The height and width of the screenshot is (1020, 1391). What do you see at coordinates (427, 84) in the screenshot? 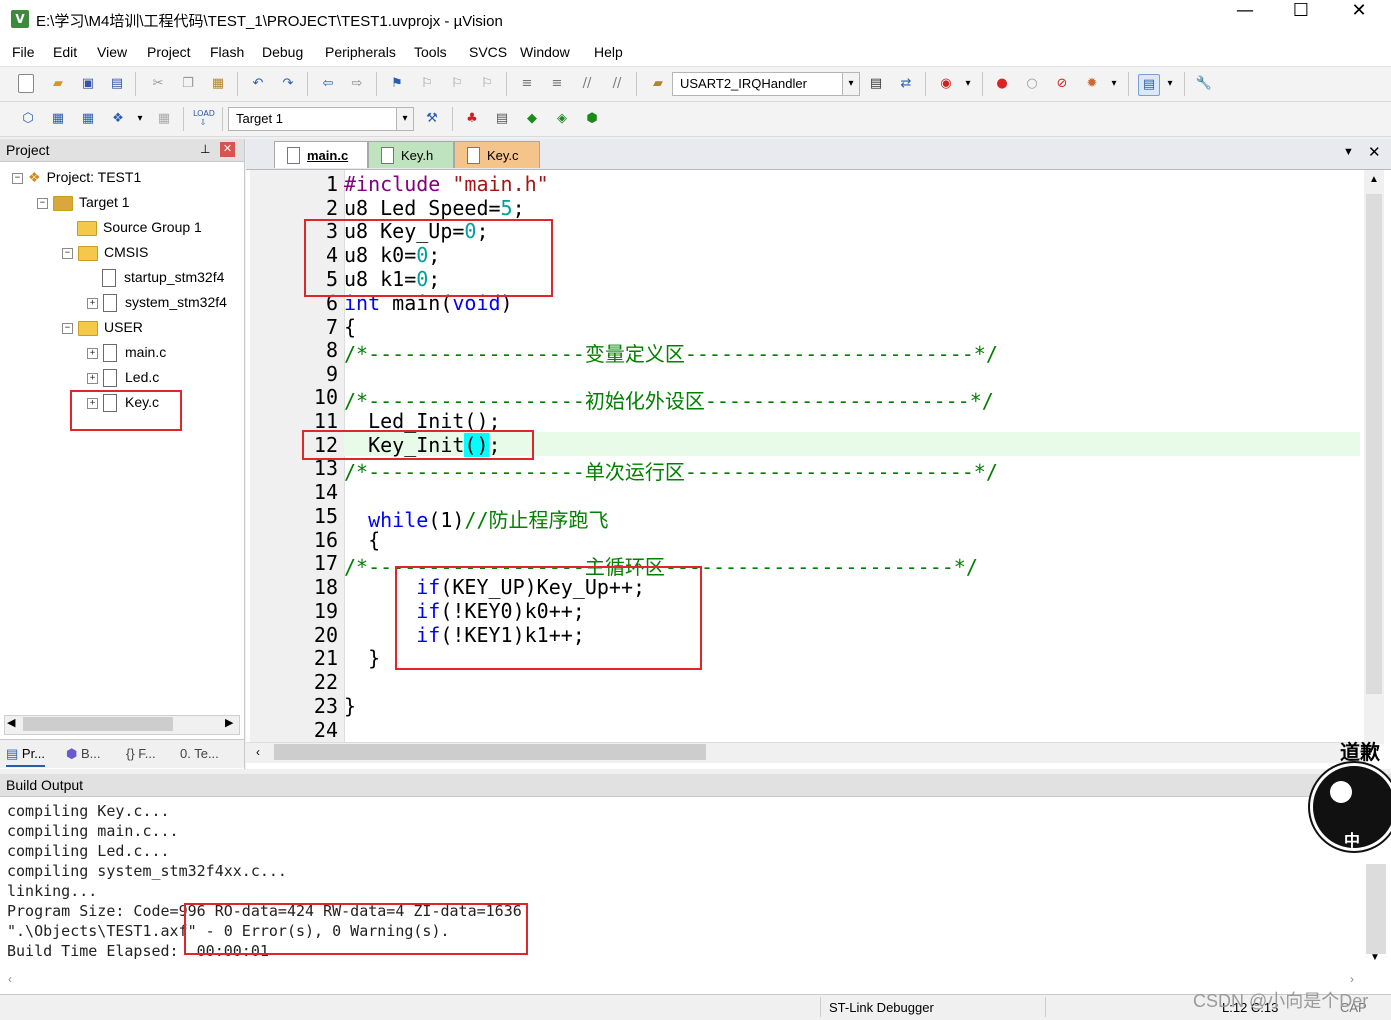
I see `prev-bookmark-icon: ⚐` at bounding box center [427, 84].